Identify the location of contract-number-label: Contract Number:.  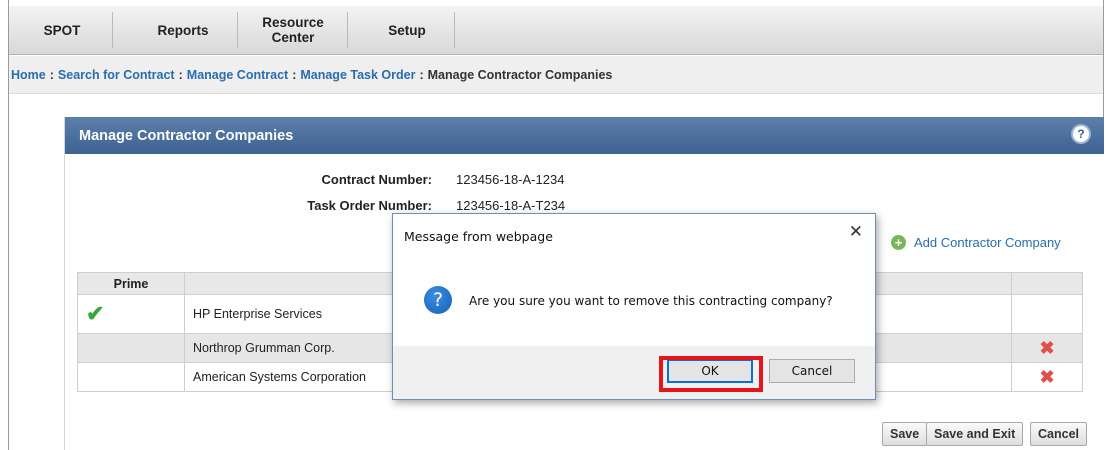
(376, 179).